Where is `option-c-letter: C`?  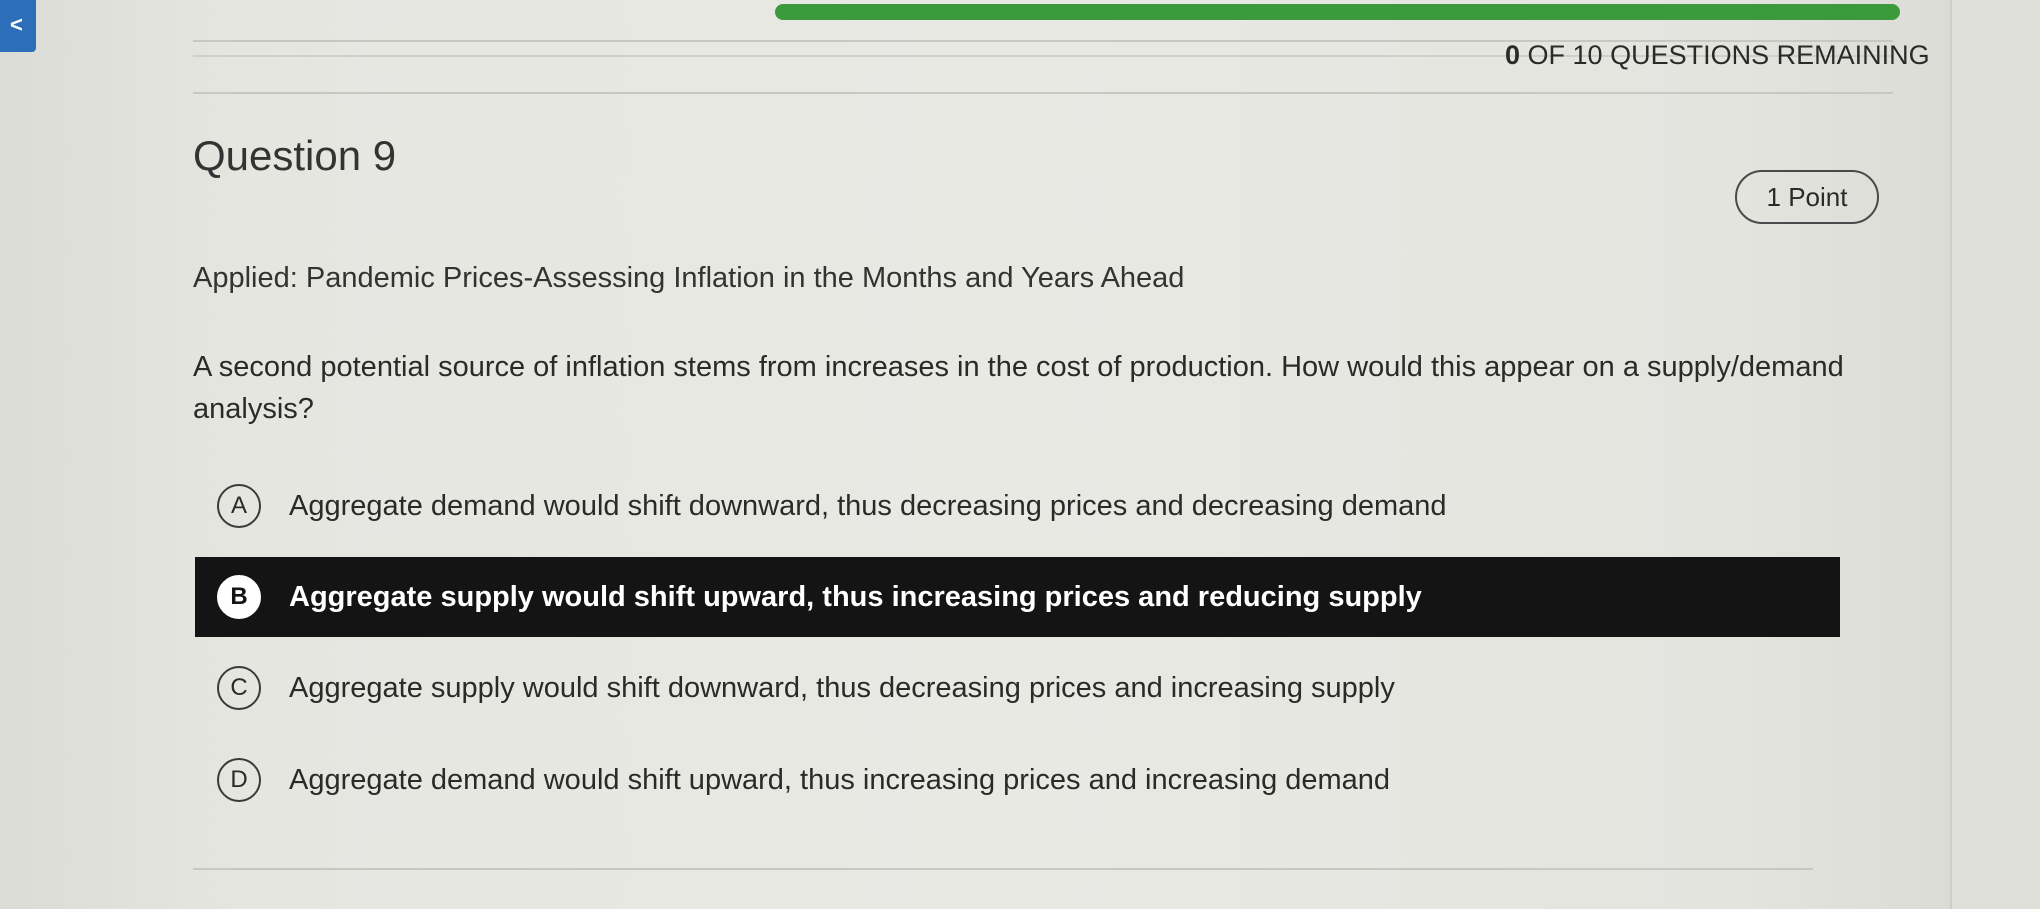 option-c-letter: C is located at coordinates (239, 688).